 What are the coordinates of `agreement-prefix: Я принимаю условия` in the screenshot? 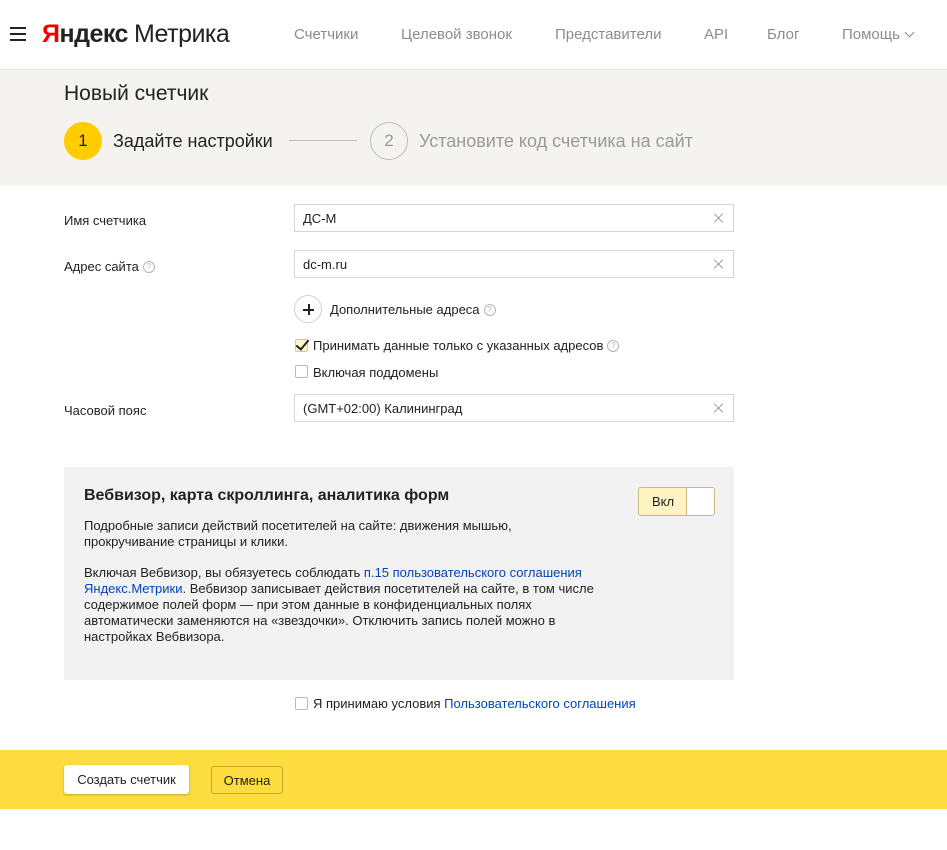 It's located at (378, 703).